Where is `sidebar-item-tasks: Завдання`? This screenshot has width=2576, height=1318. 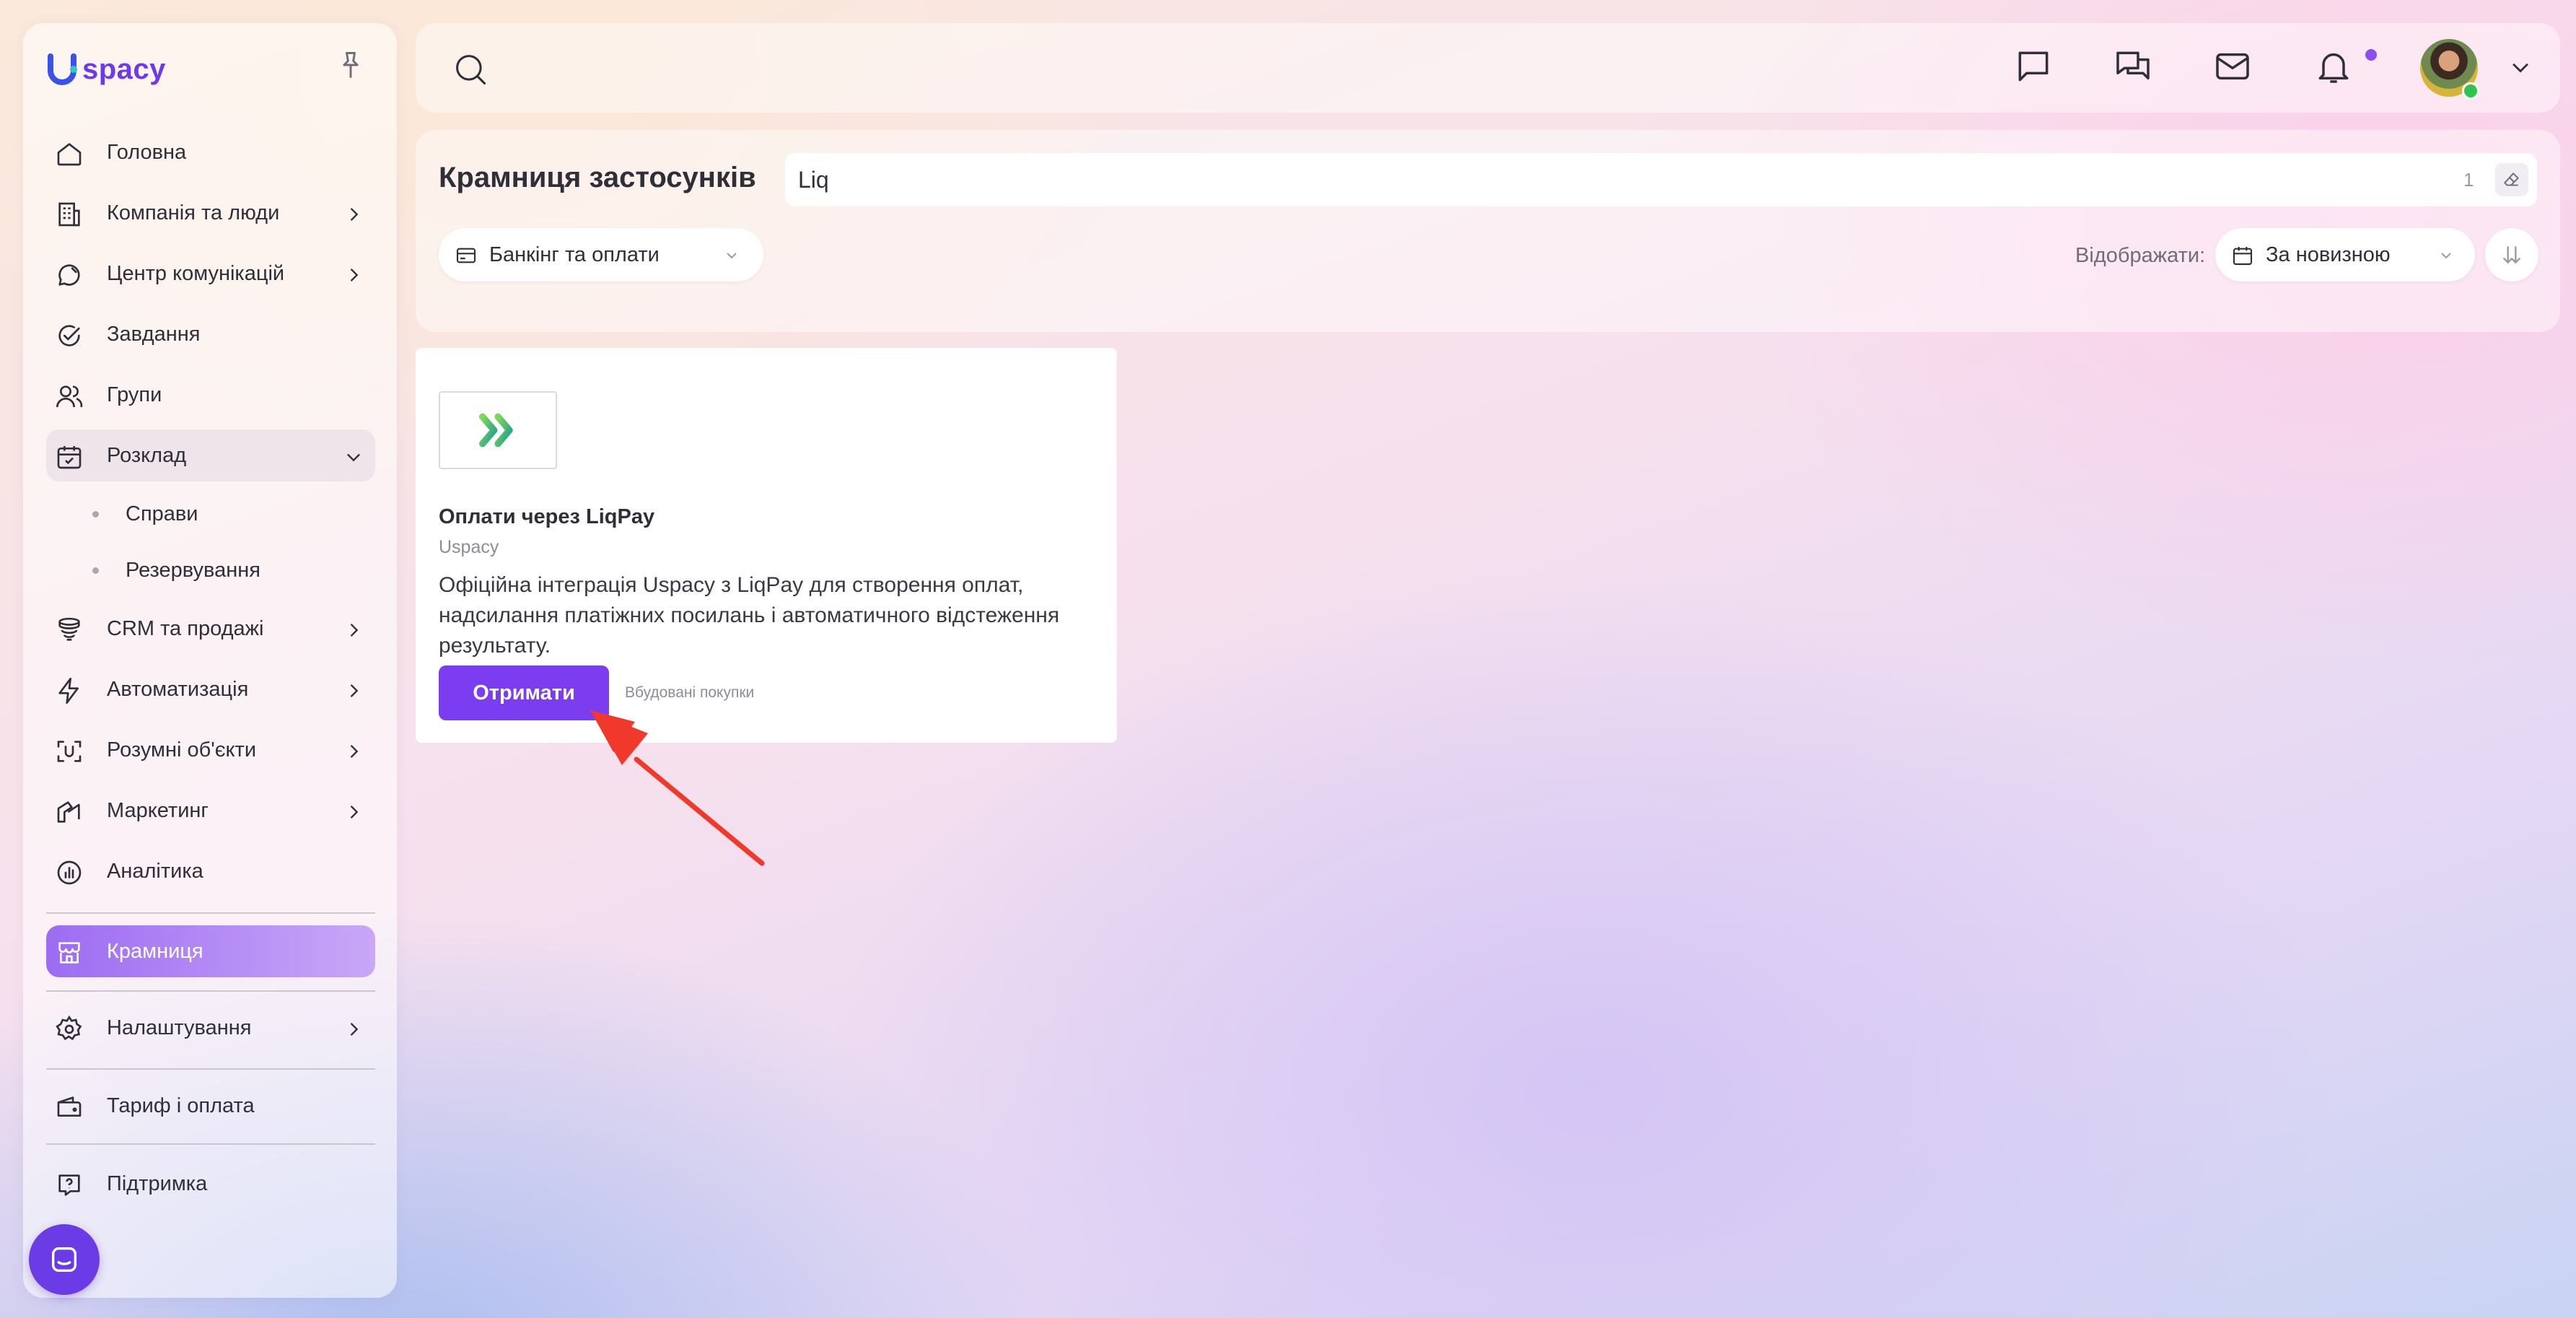 sidebar-item-tasks: Завдання is located at coordinates (210, 334).